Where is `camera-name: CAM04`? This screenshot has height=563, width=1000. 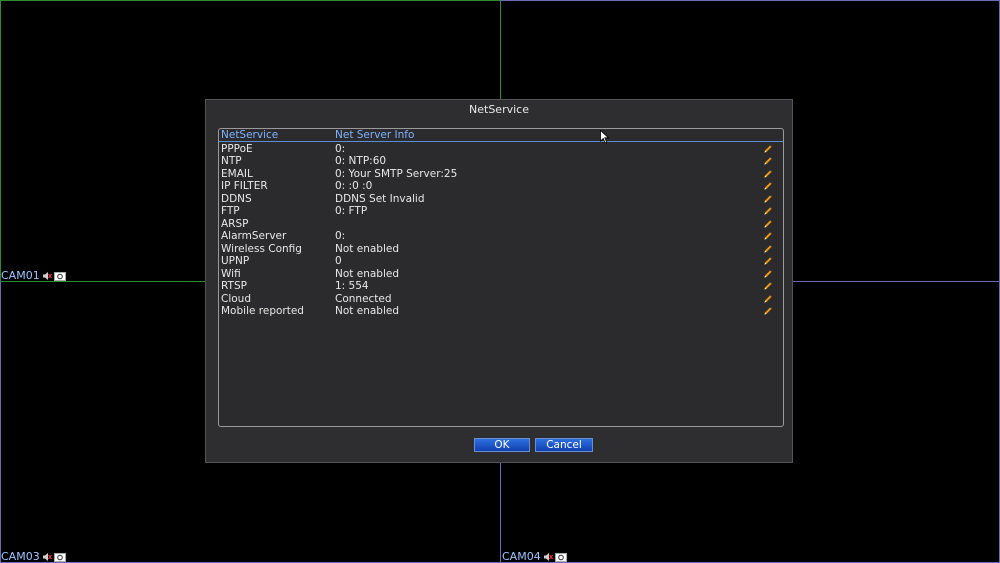
camera-name: CAM04 is located at coordinates (521, 556).